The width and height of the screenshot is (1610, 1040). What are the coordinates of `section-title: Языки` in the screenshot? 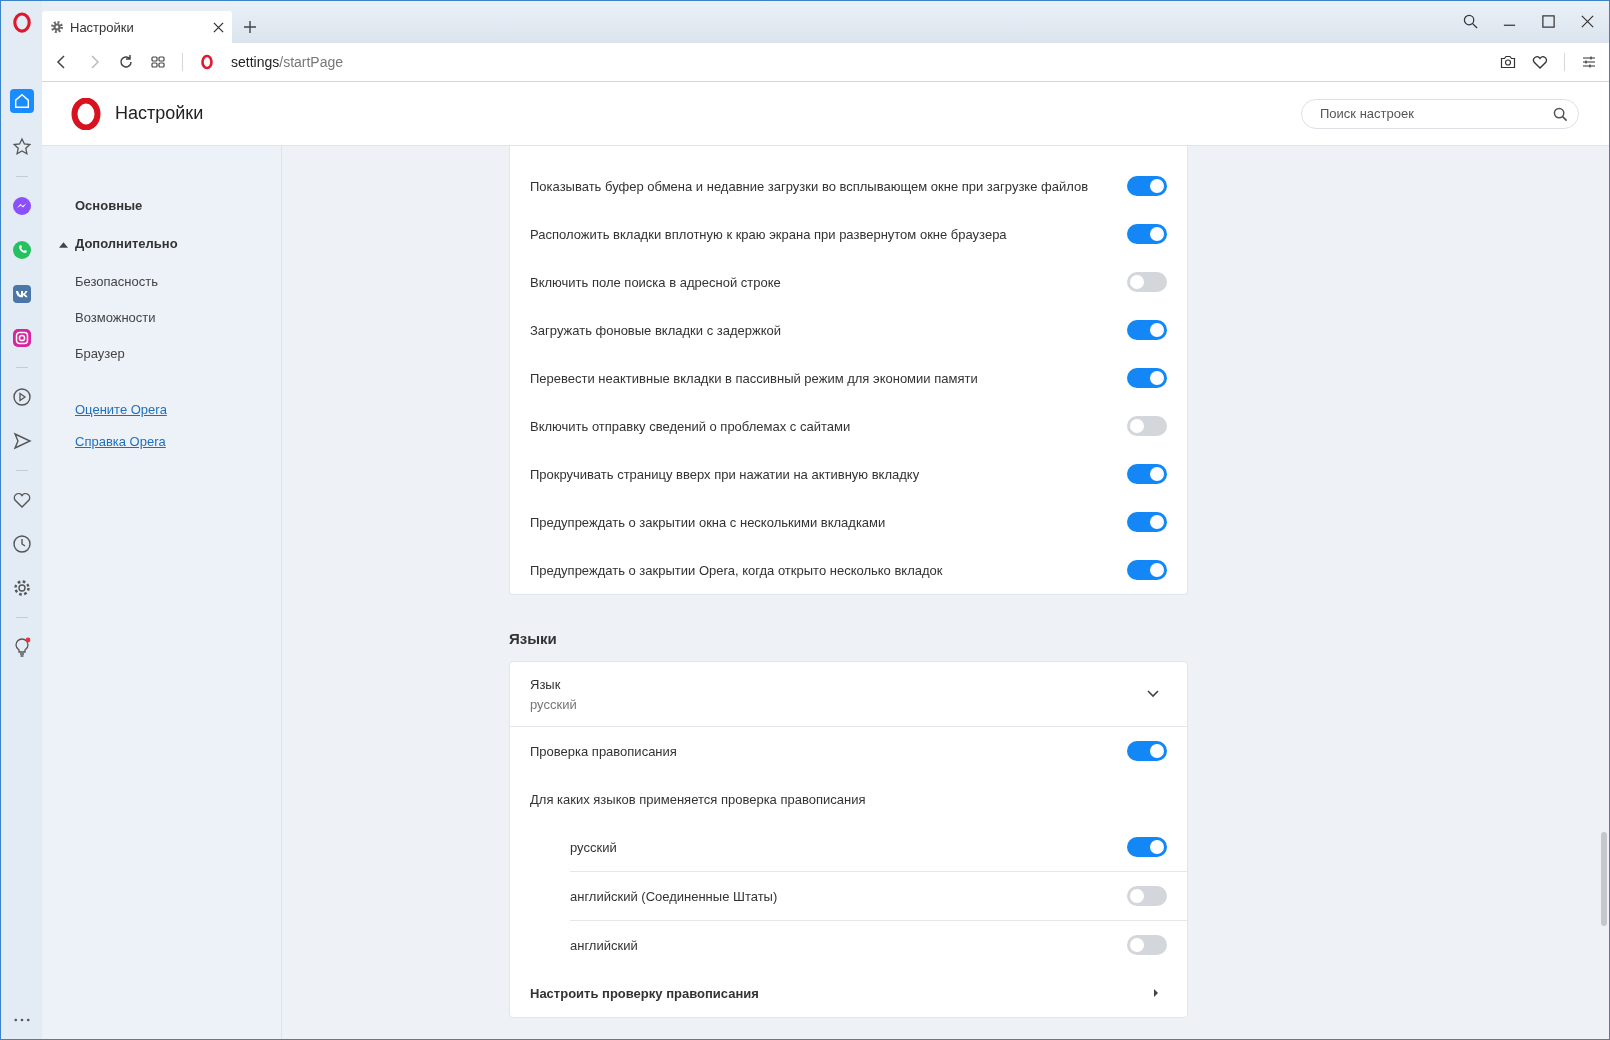 It's located at (533, 638).